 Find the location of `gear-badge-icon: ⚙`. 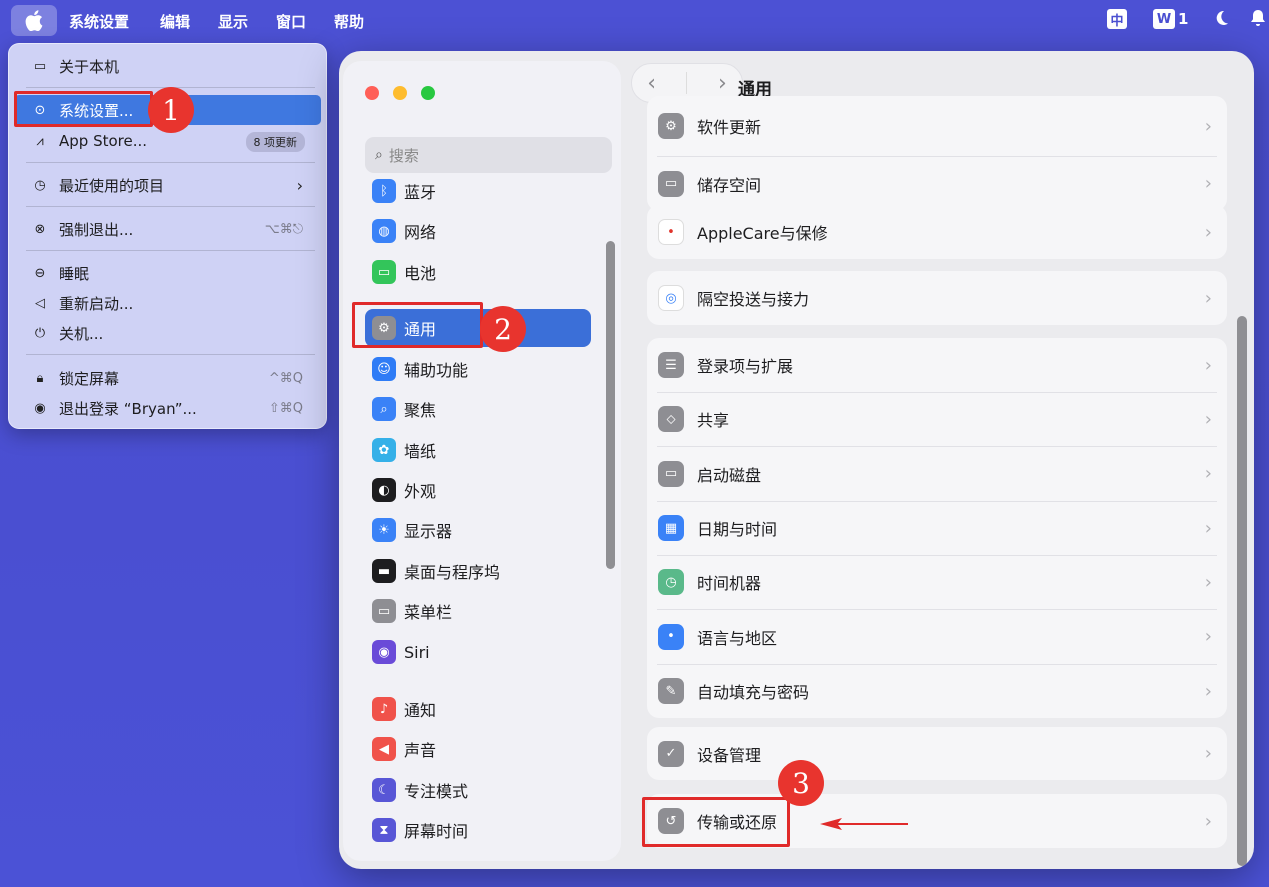

gear-badge-icon: ⚙ is located at coordinates (671, 126).